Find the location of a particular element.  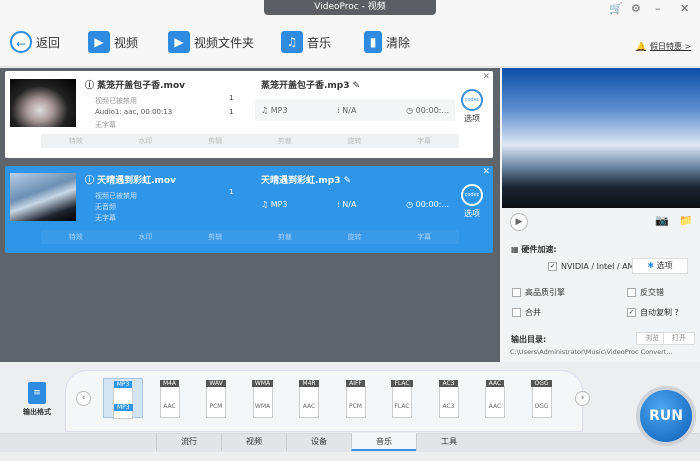

format-file-icon: AAC is located at coordinates (495, 402).